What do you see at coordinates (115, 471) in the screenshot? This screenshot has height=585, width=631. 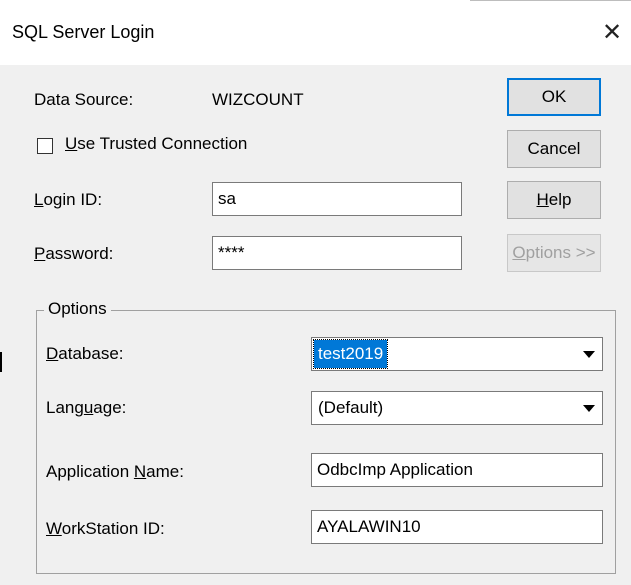 I see `application-name-label: Application Name:` at bounding box center [115, 471].